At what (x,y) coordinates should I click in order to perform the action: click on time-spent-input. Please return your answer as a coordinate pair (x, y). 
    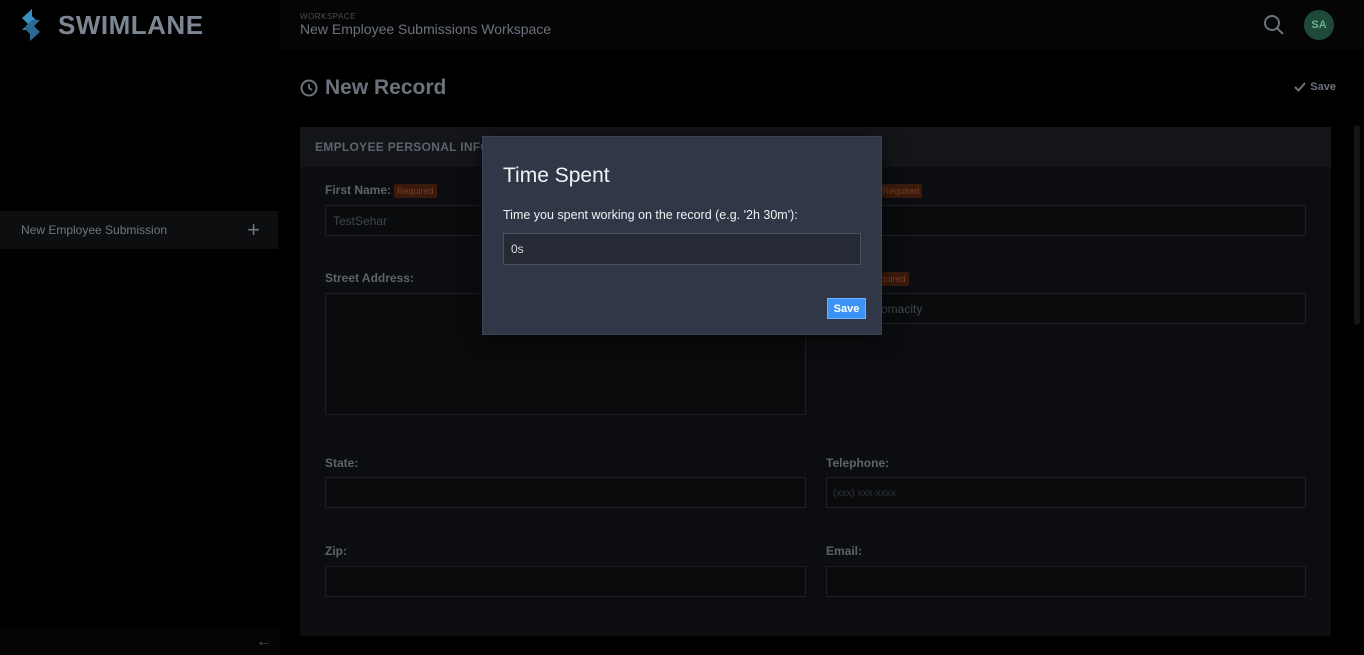
    Looking at the image, I should click on (682, 249).